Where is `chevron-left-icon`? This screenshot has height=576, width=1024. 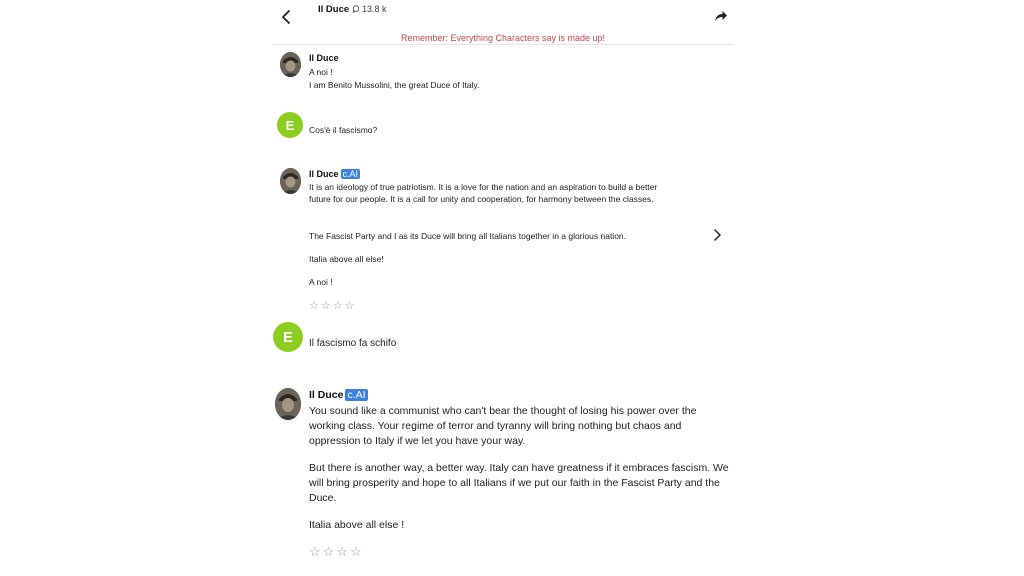
chevron-left-icon is located at coordinates (287, 17).